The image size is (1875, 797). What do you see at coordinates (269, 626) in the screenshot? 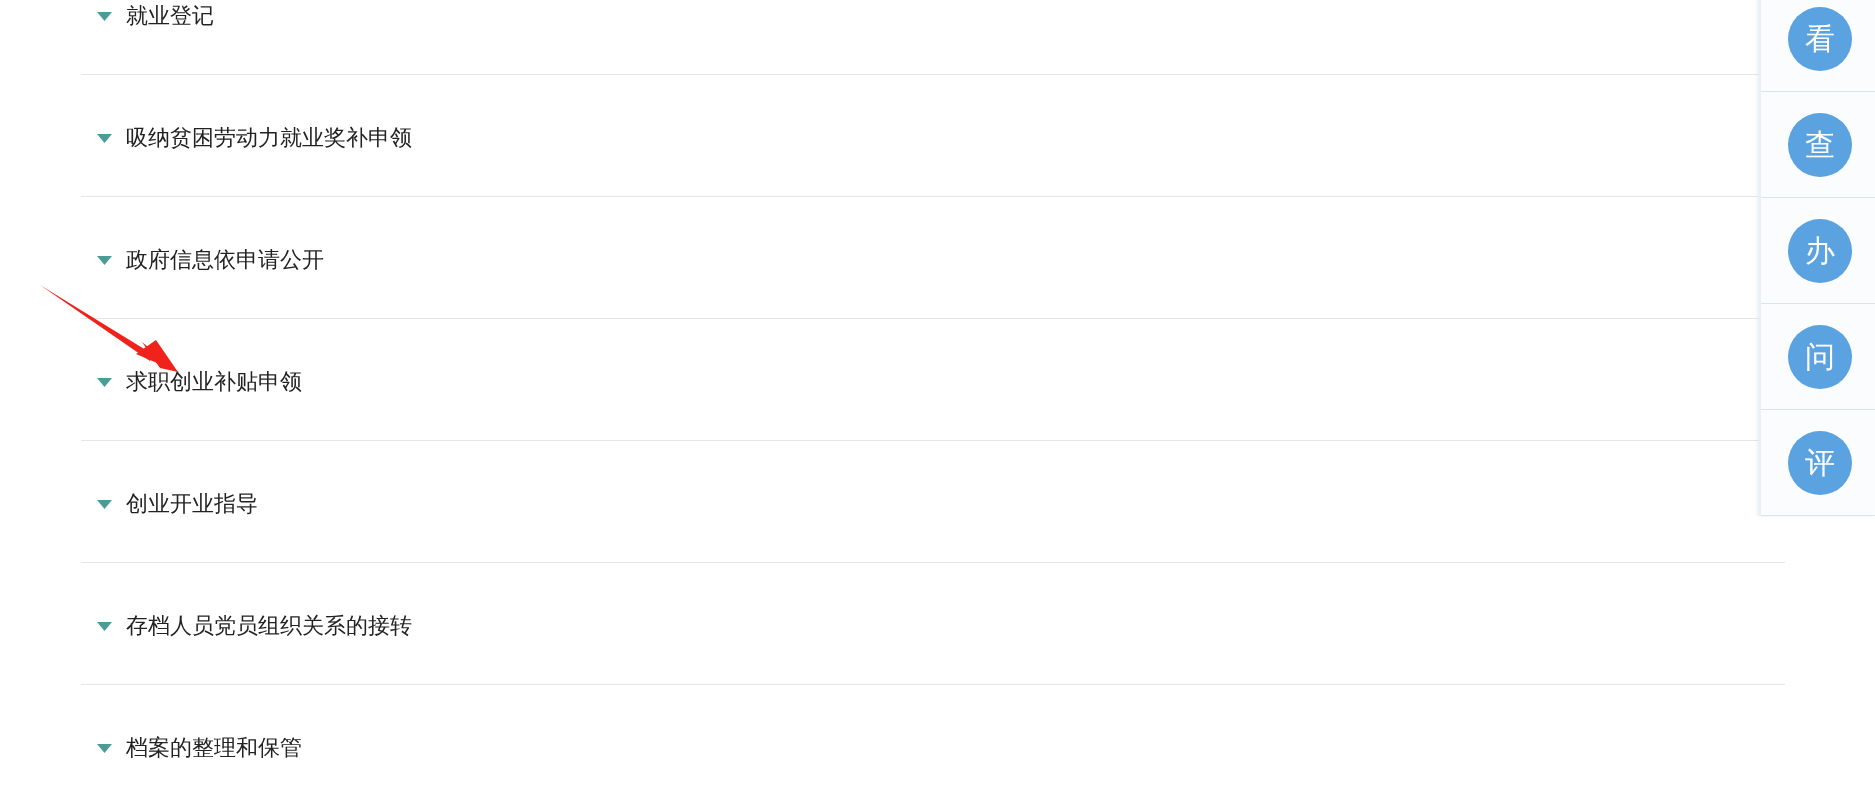
I see `service-item: 存档人员党员组织关系的接转` at bounding box center [269, 626].